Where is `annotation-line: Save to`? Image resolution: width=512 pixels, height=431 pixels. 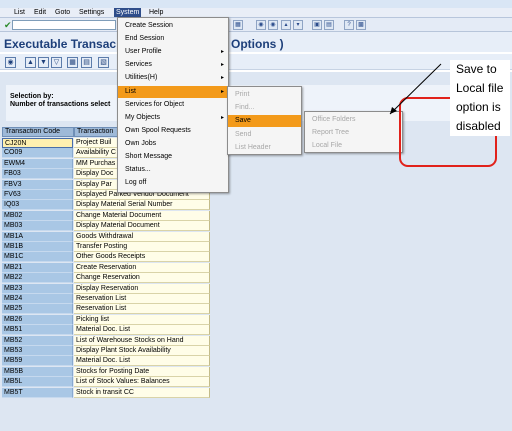
annotation-line: Save to is located at coordinates (476, 69).